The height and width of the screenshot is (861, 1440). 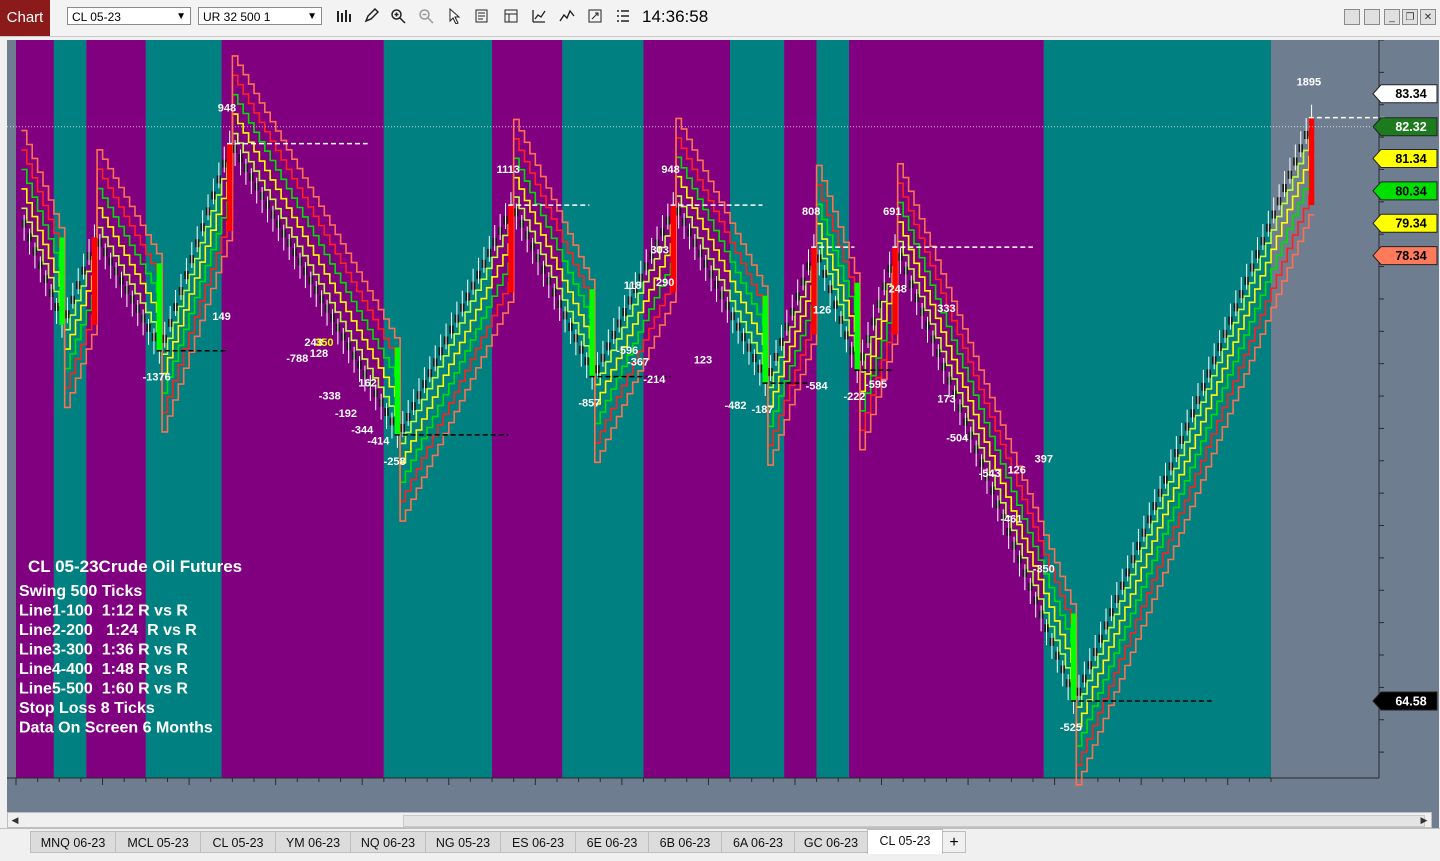 I want to click on swing-label: -187, so click(x=762, y=410).